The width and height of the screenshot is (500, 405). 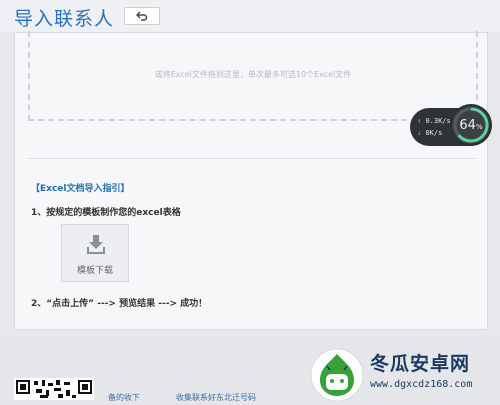 I want to click on dropzone-hint: 或将Excel文件拖到这里，单次最多可选10个Excel文件, so click(x=253, y=74).